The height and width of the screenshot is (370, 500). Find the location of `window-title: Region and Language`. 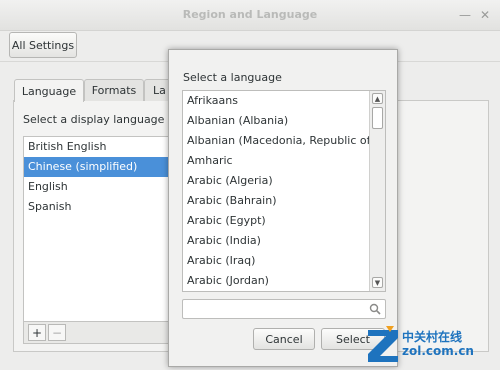

window-title: Region and Language is located at coordinates (250, 14).